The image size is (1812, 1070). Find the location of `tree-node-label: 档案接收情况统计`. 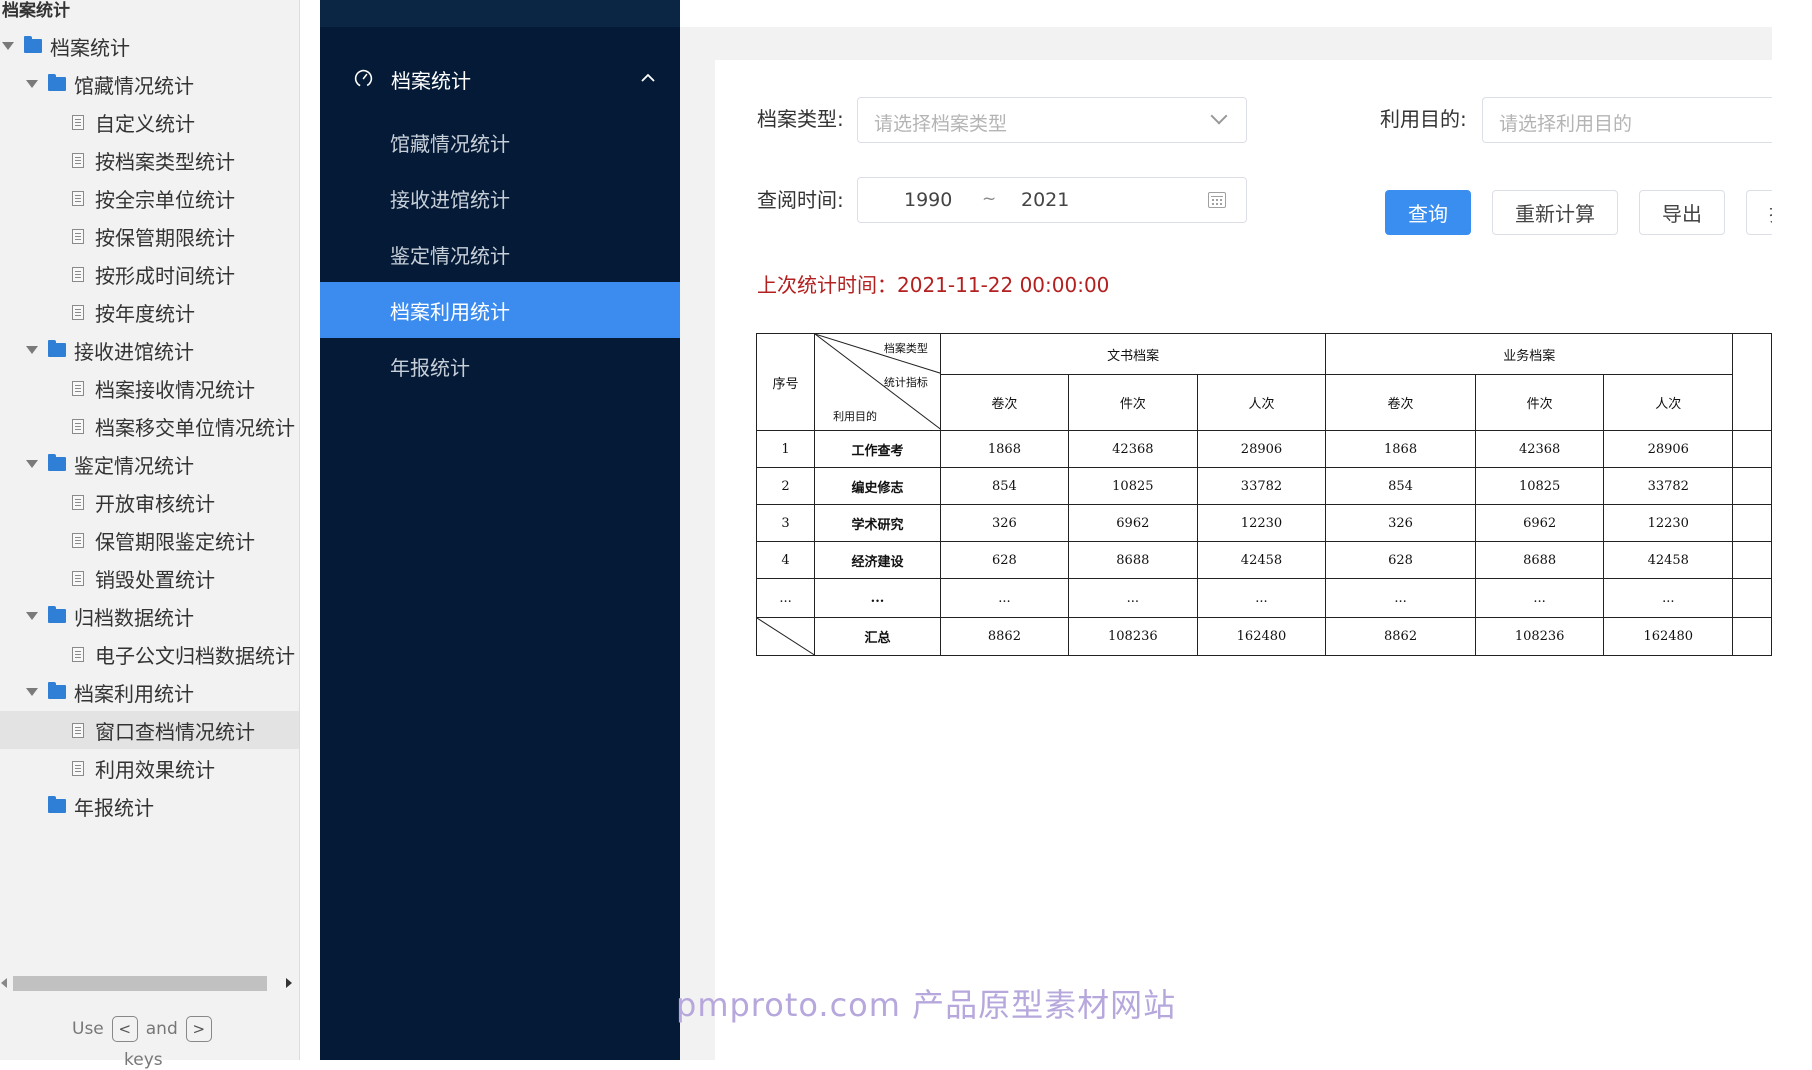

tree-node-label: 档案接收情况统计 is located at coordinates (175, 389).